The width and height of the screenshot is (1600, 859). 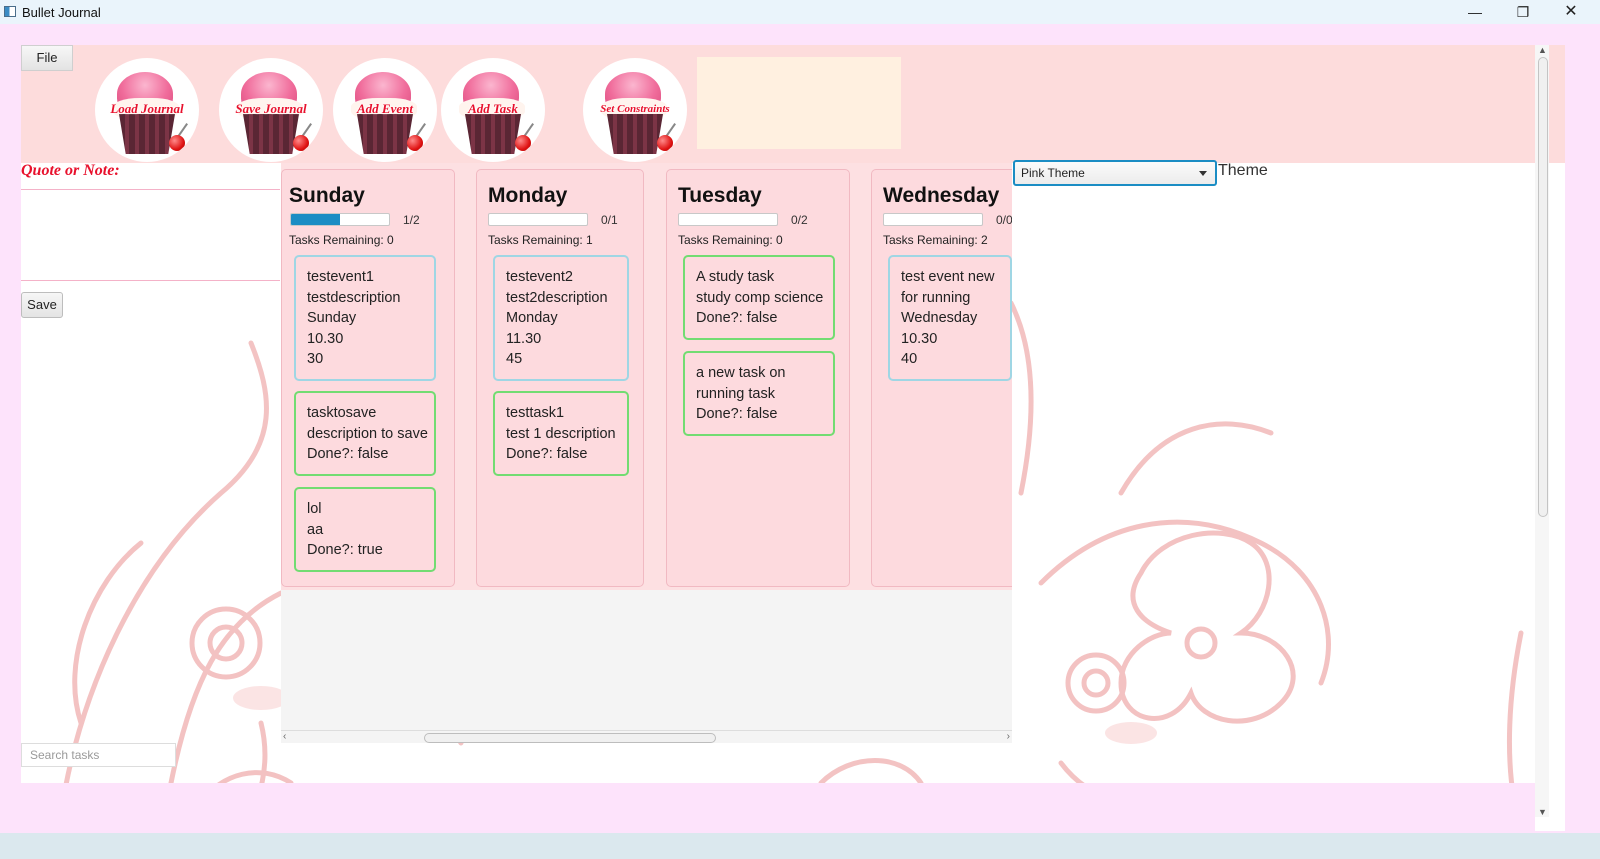 I want to click on vertical-scroll-thumb, so click(x=1543, y=287).